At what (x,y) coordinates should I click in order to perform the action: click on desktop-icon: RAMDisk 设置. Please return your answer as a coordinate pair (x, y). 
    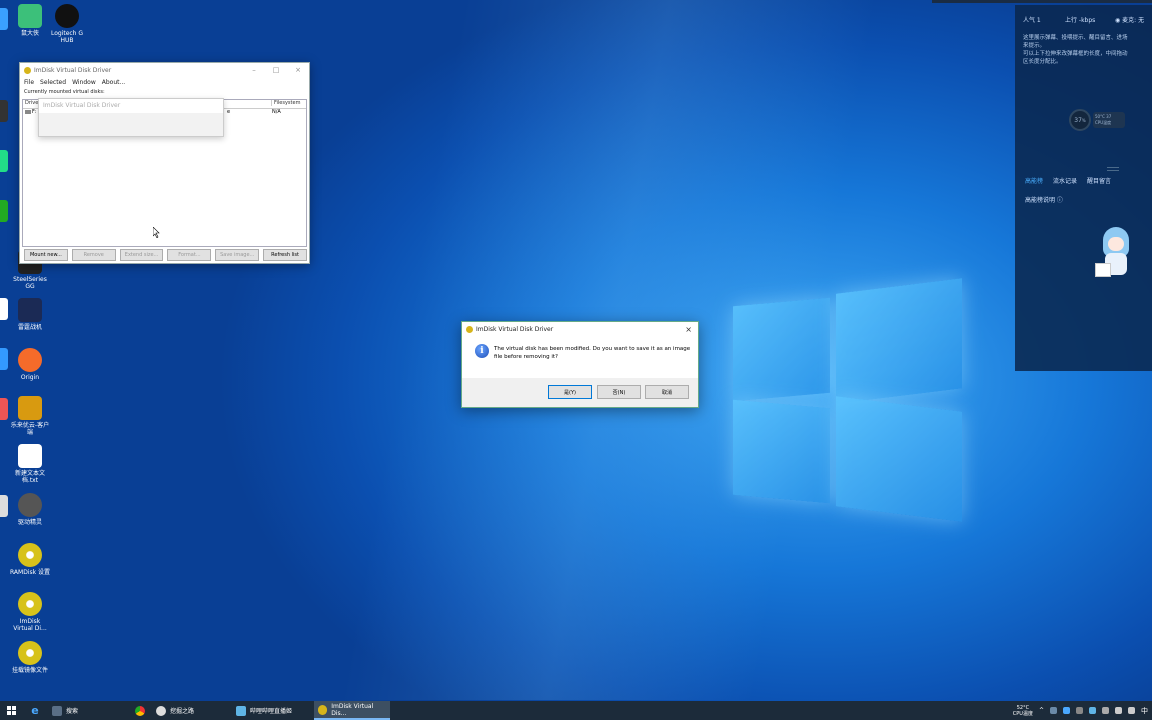
    Looking at the image, I should click on (30, 559).